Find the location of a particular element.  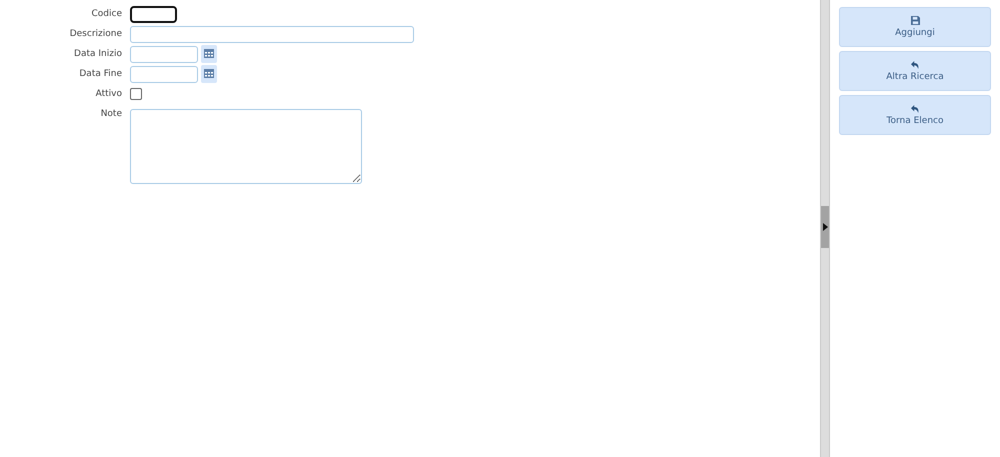

splitter-handle is located at coordinates (825, 227).